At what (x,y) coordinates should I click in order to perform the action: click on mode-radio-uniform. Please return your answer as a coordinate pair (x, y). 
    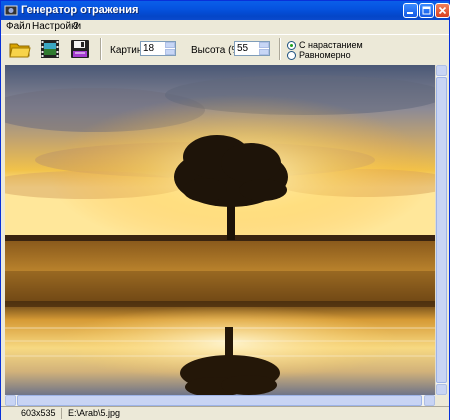
    Looking at the image, I should click on (291, 55).